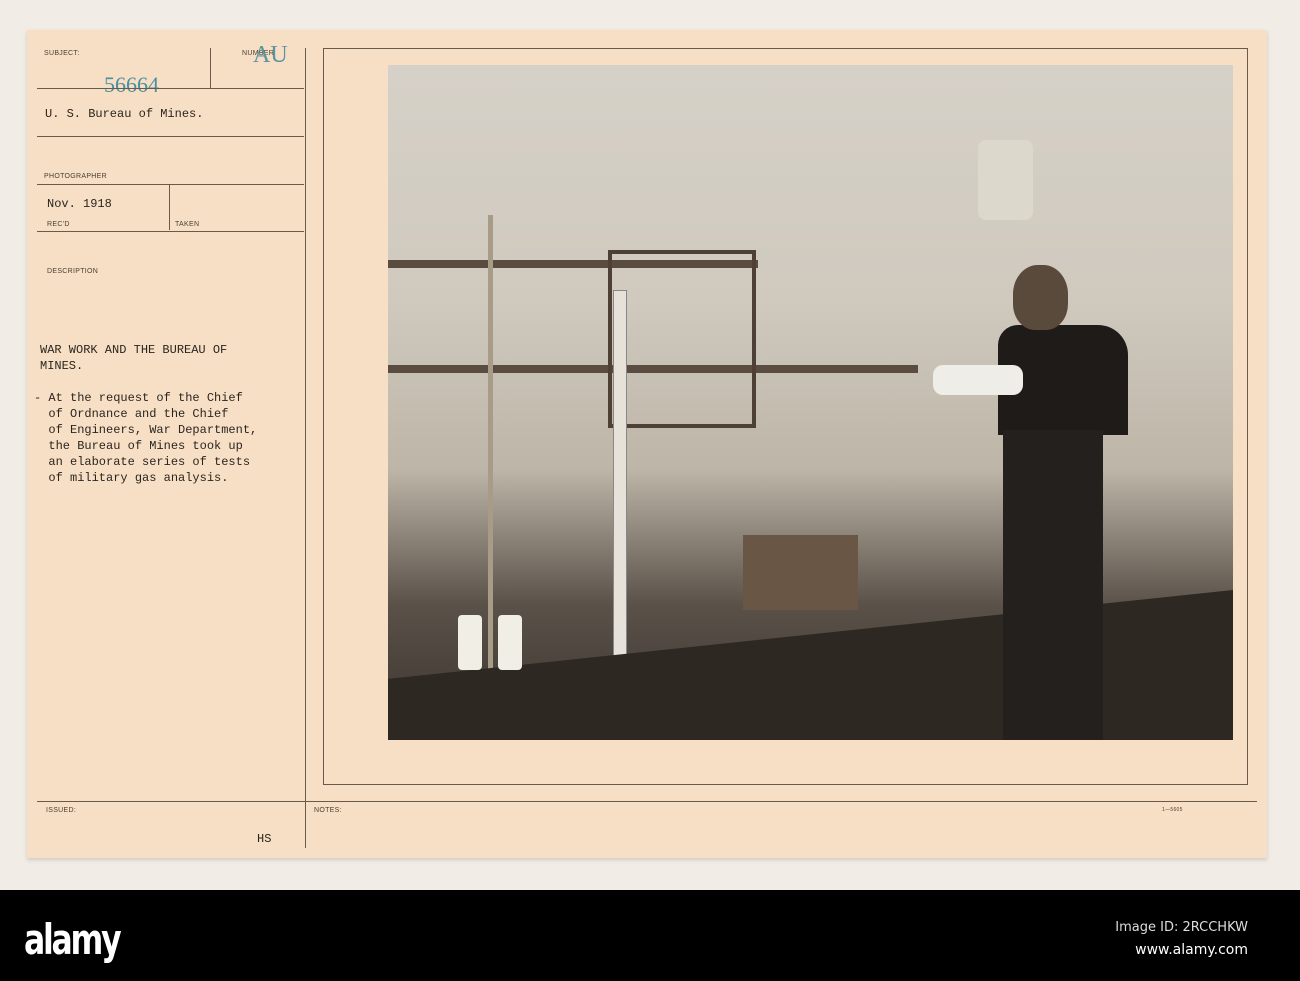  Describe the element at coordinates (62, 53) in the screenshot. I see `subject-label: SUBJECT:` at that location.